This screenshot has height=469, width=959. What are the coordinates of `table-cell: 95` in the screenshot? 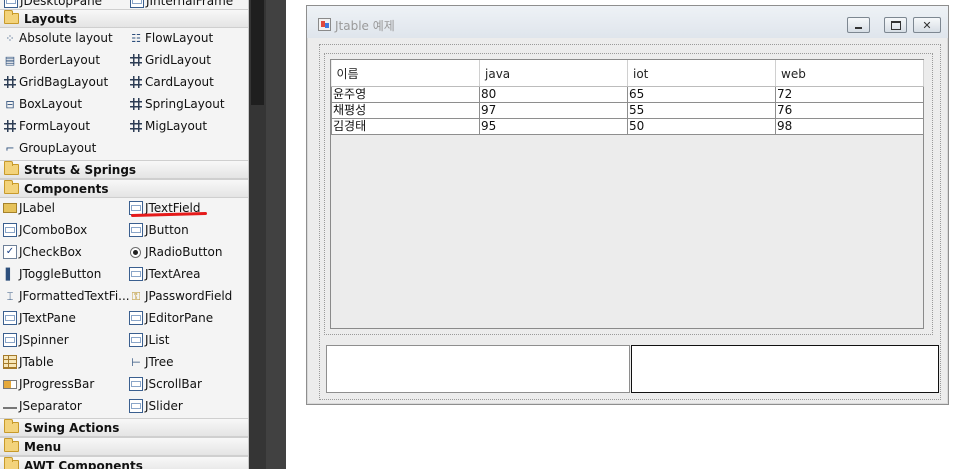 It's located at (553, 126).